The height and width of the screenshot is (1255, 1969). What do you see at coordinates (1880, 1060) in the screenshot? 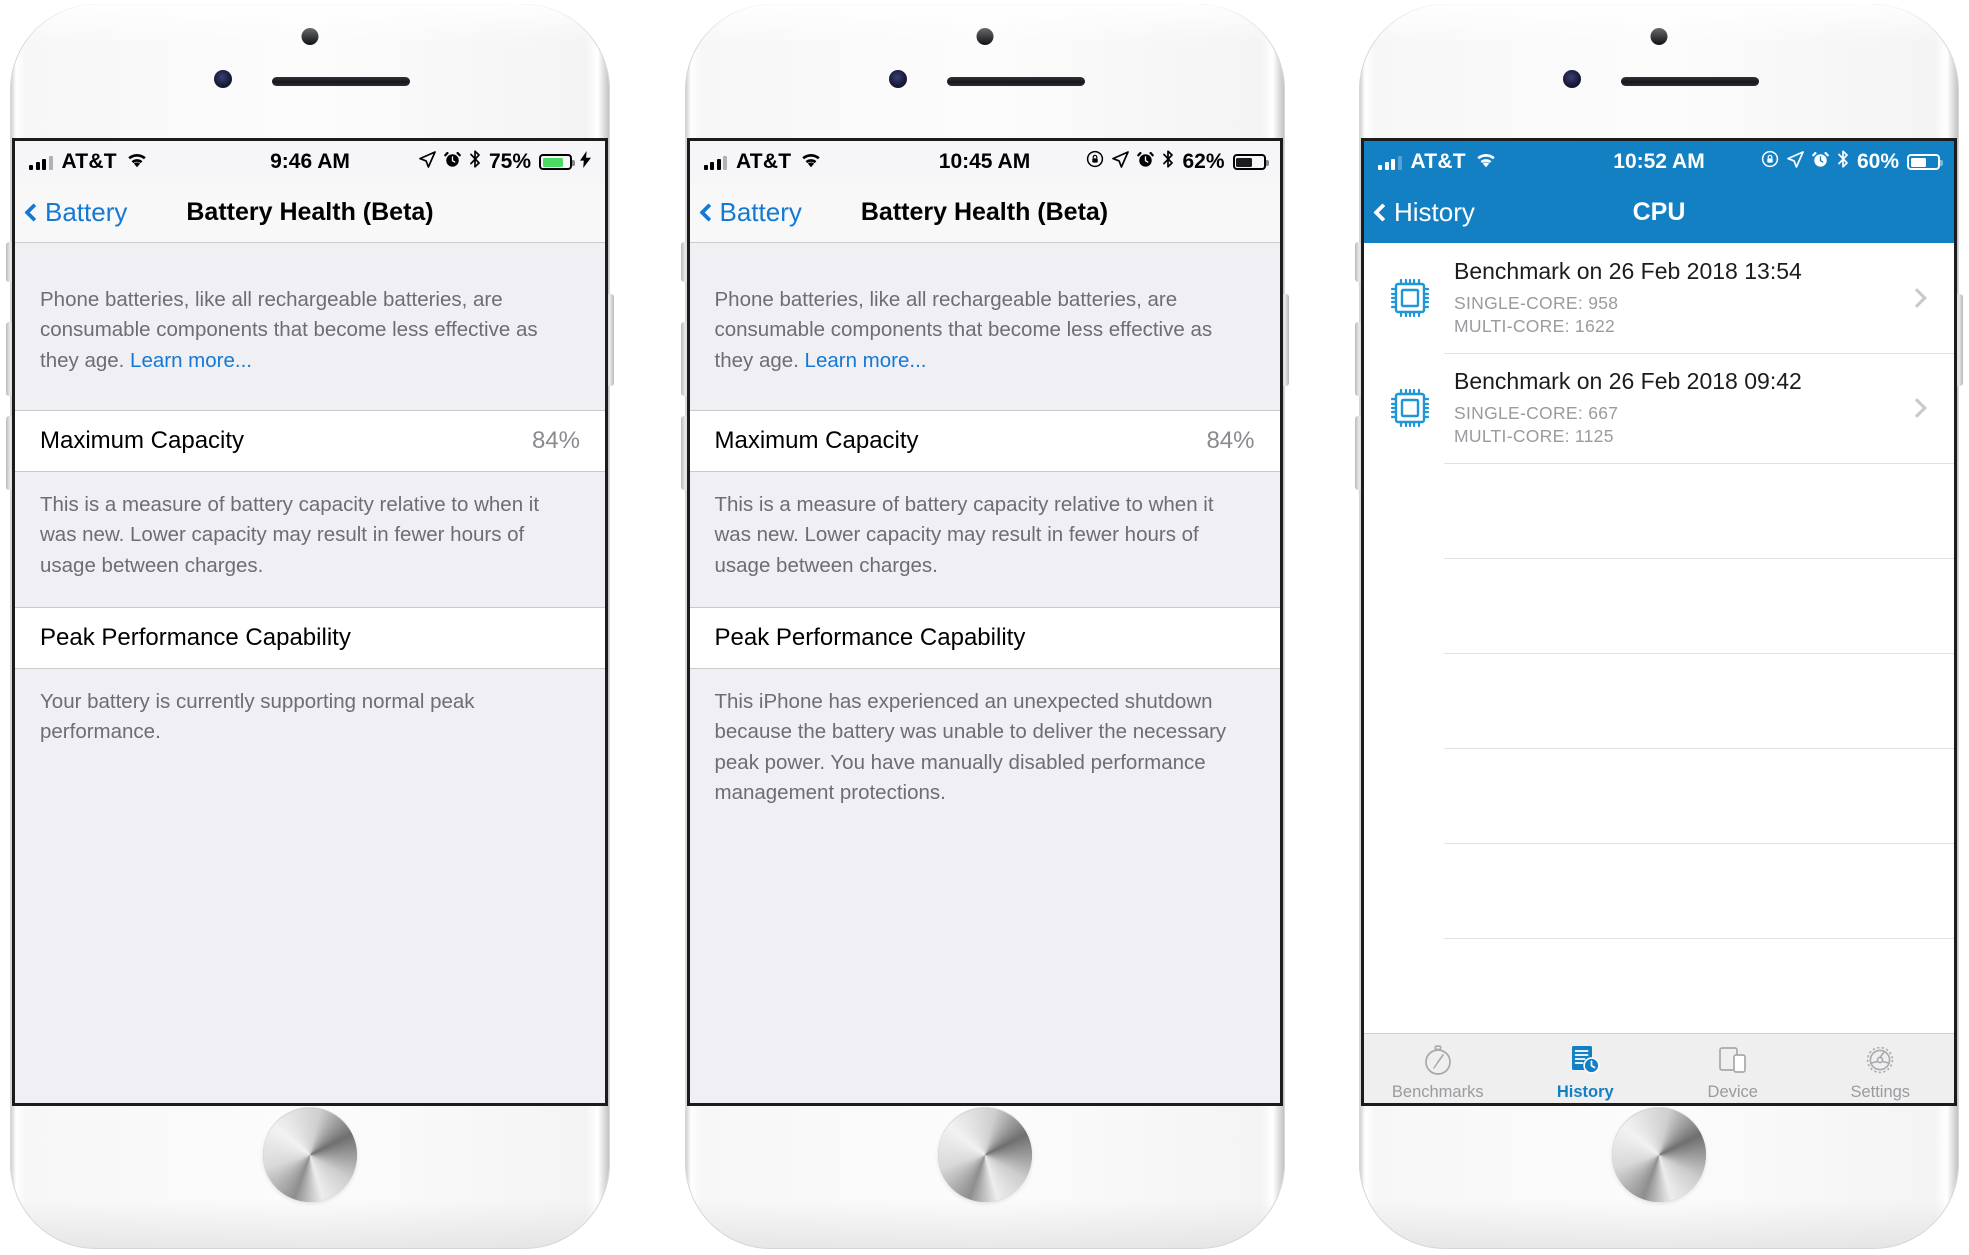
I see `gear-icon` at bounding box center [1880, 1060].